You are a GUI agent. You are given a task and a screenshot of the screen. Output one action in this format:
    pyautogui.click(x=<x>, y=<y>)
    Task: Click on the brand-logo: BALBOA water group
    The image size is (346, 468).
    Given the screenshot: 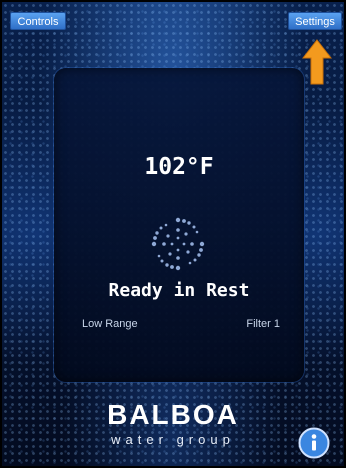 What is the action you would take?
    pyautogui.click(x=173, y=423)
    